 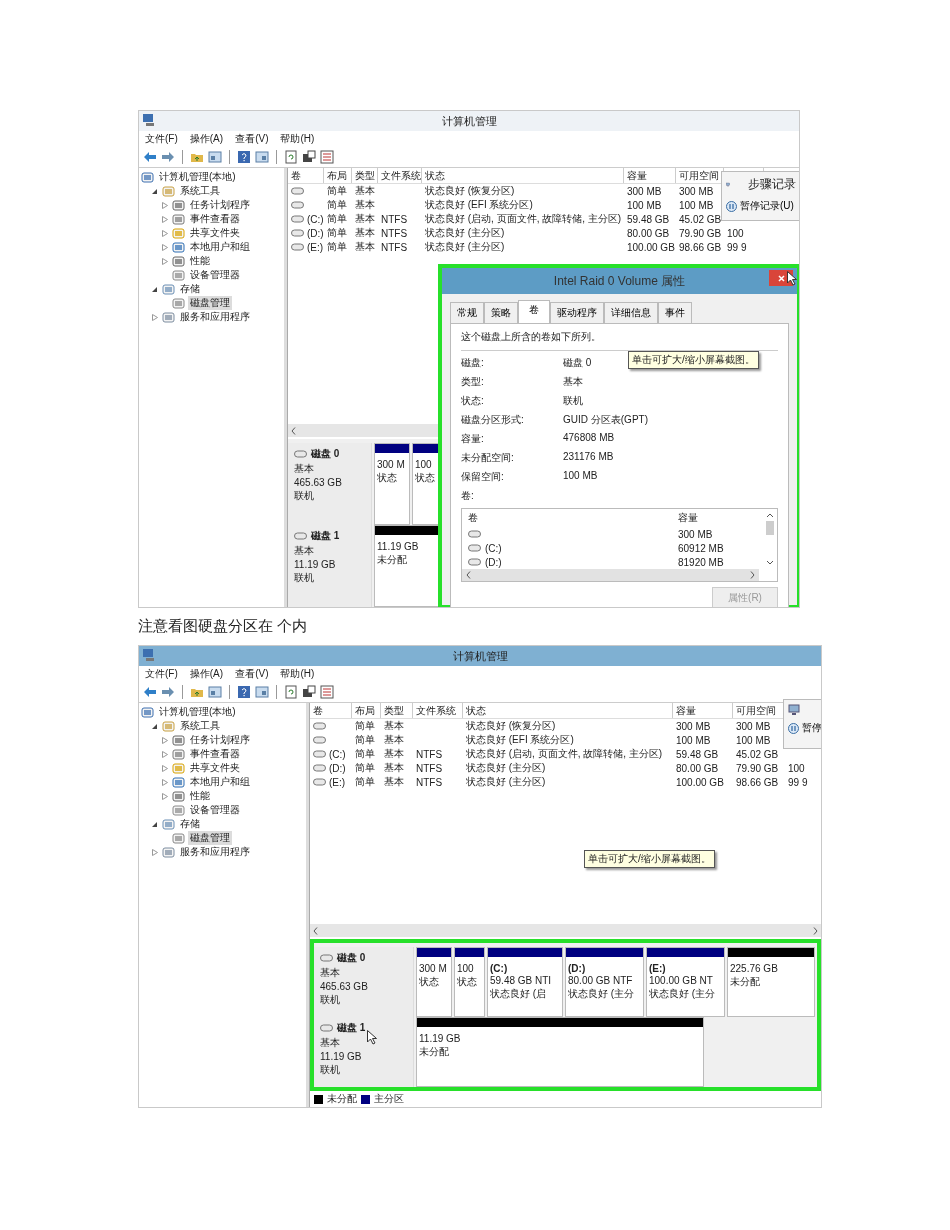 I want to click on pause-icon, so click(x=731, y=206).